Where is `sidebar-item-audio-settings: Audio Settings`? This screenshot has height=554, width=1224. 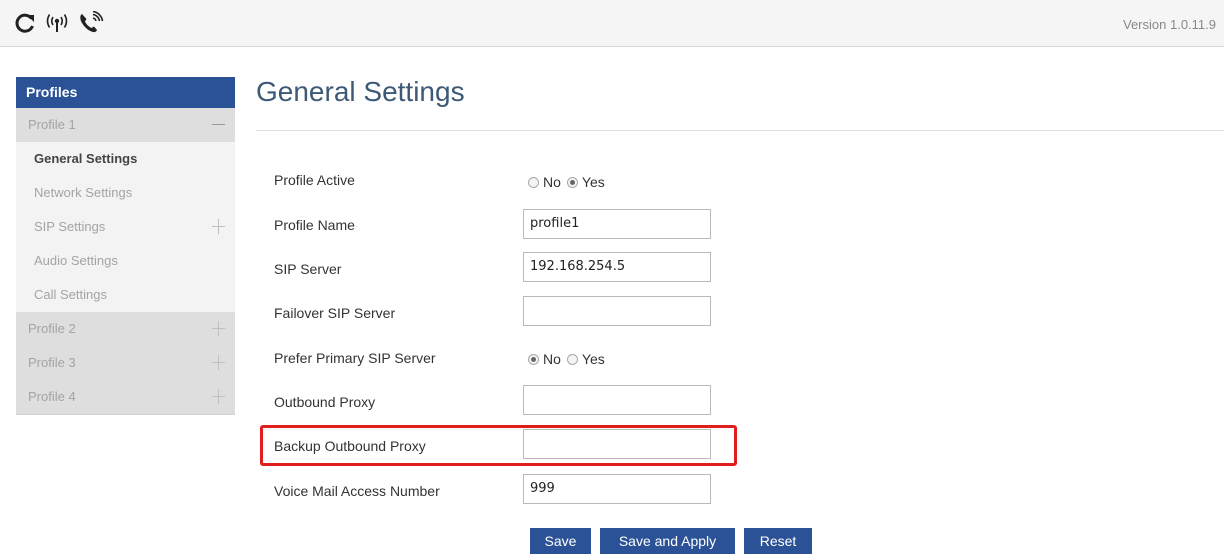 sidebar-item-audio-settings: Audio Settings is located at coordinates (125, 261).